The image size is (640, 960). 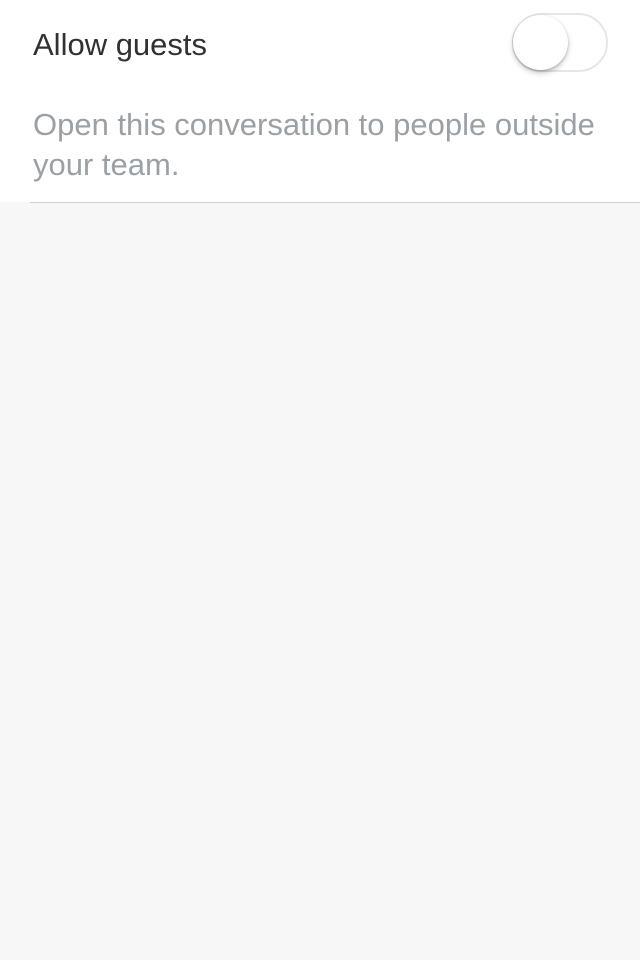 What do you see at coordinates (120, 44) in the screenshot?
I see `setting-title: Allow guests` at bounding box center [120, 44].